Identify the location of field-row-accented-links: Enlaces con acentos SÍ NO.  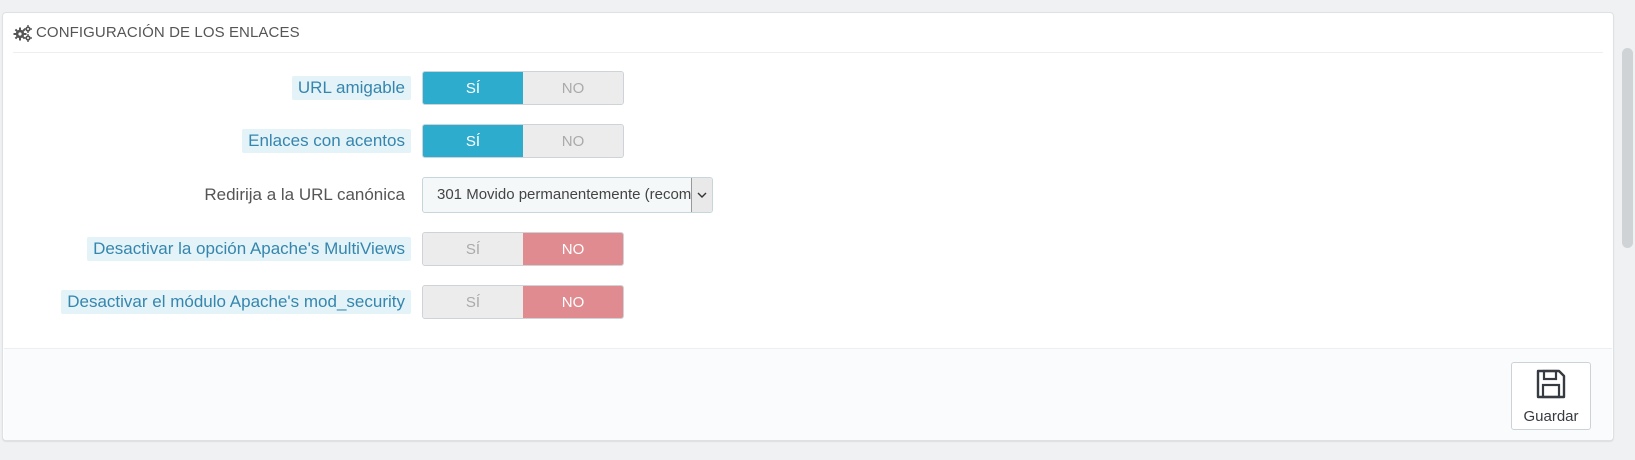
(403, 141).